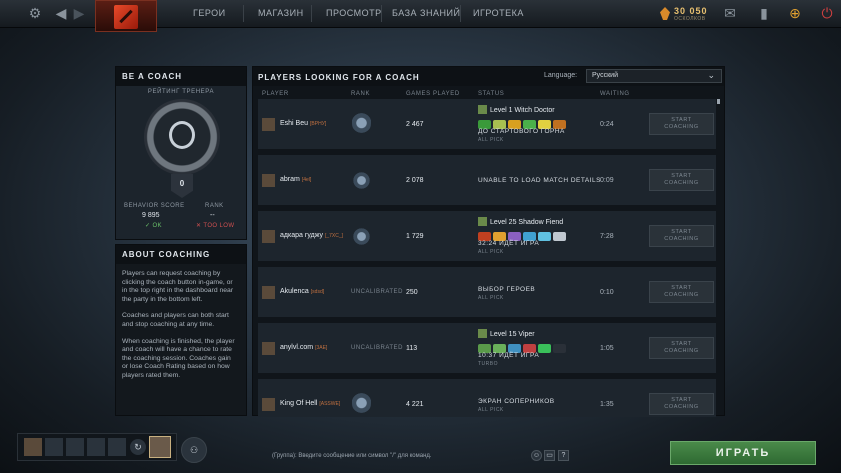  I want to click on player-name: abram [4el], so click(295, 179).